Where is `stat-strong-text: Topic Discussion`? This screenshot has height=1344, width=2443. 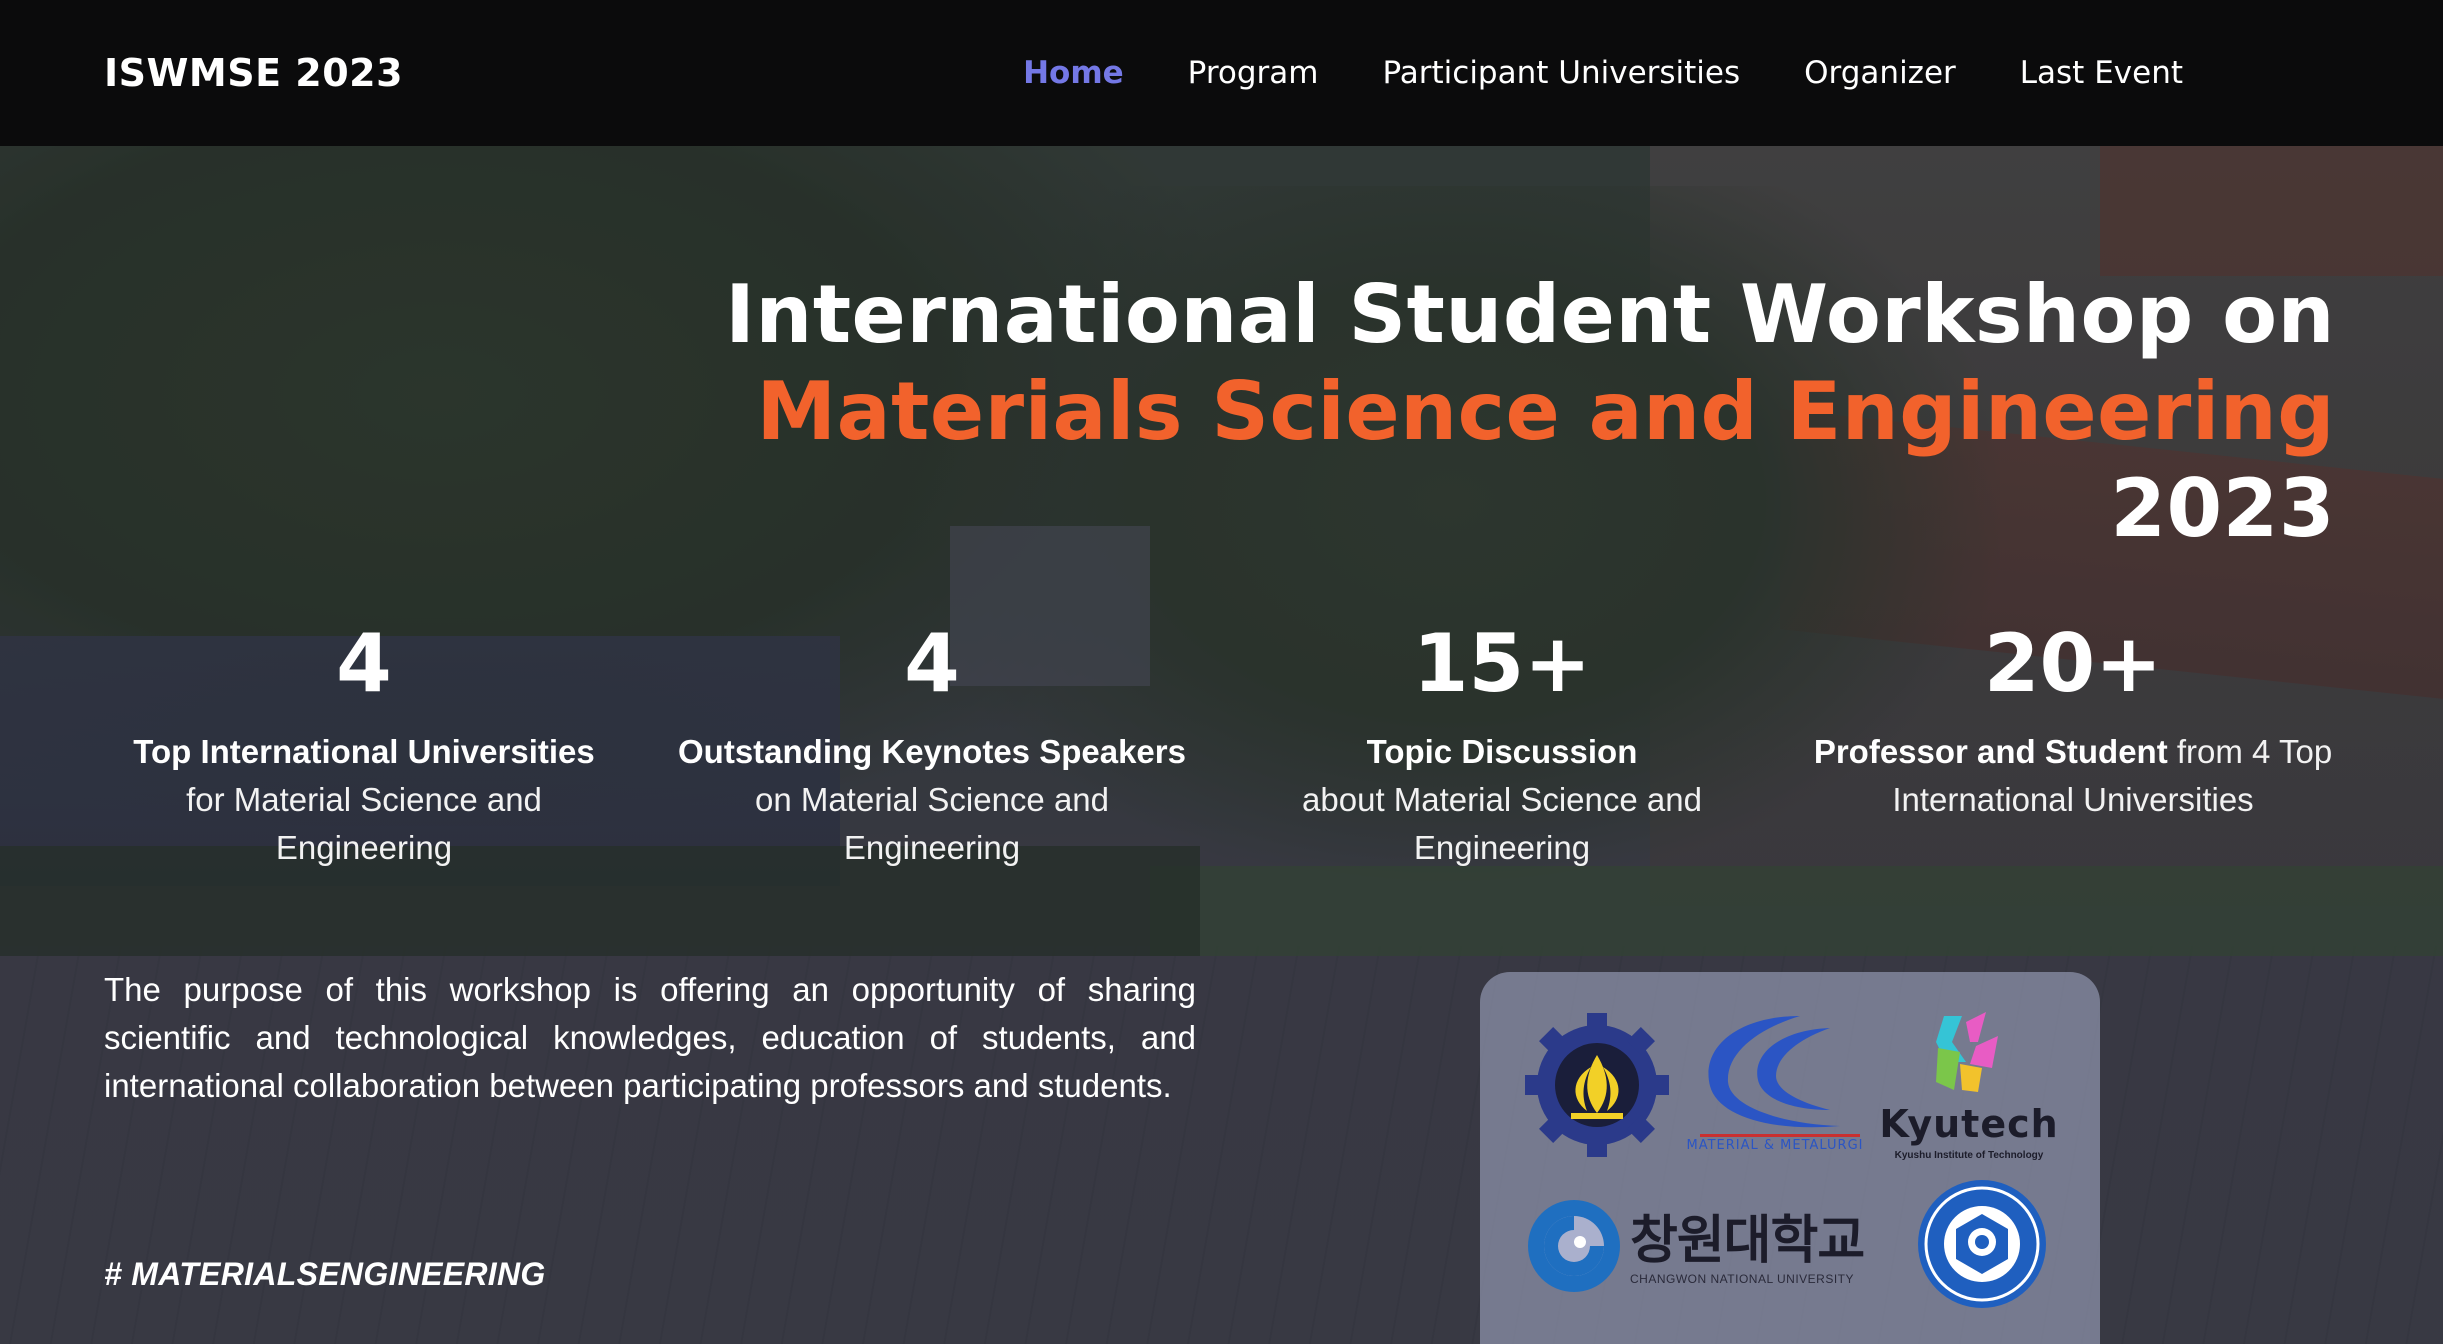
stat-strong-text: Topic Discussion is located at coordinates (1502, 751).